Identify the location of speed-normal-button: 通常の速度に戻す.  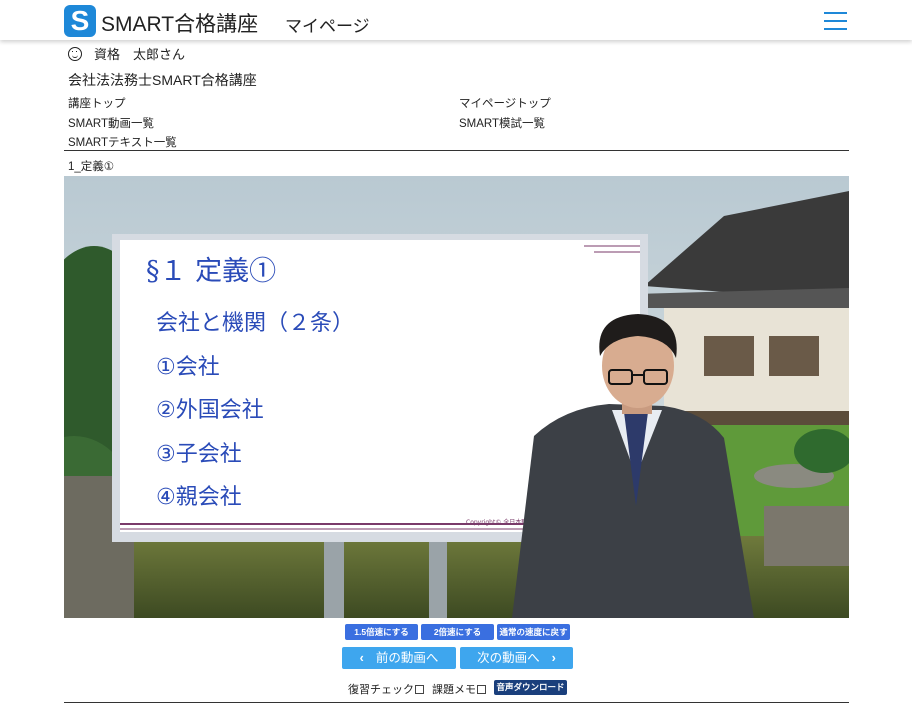
(533, 632).